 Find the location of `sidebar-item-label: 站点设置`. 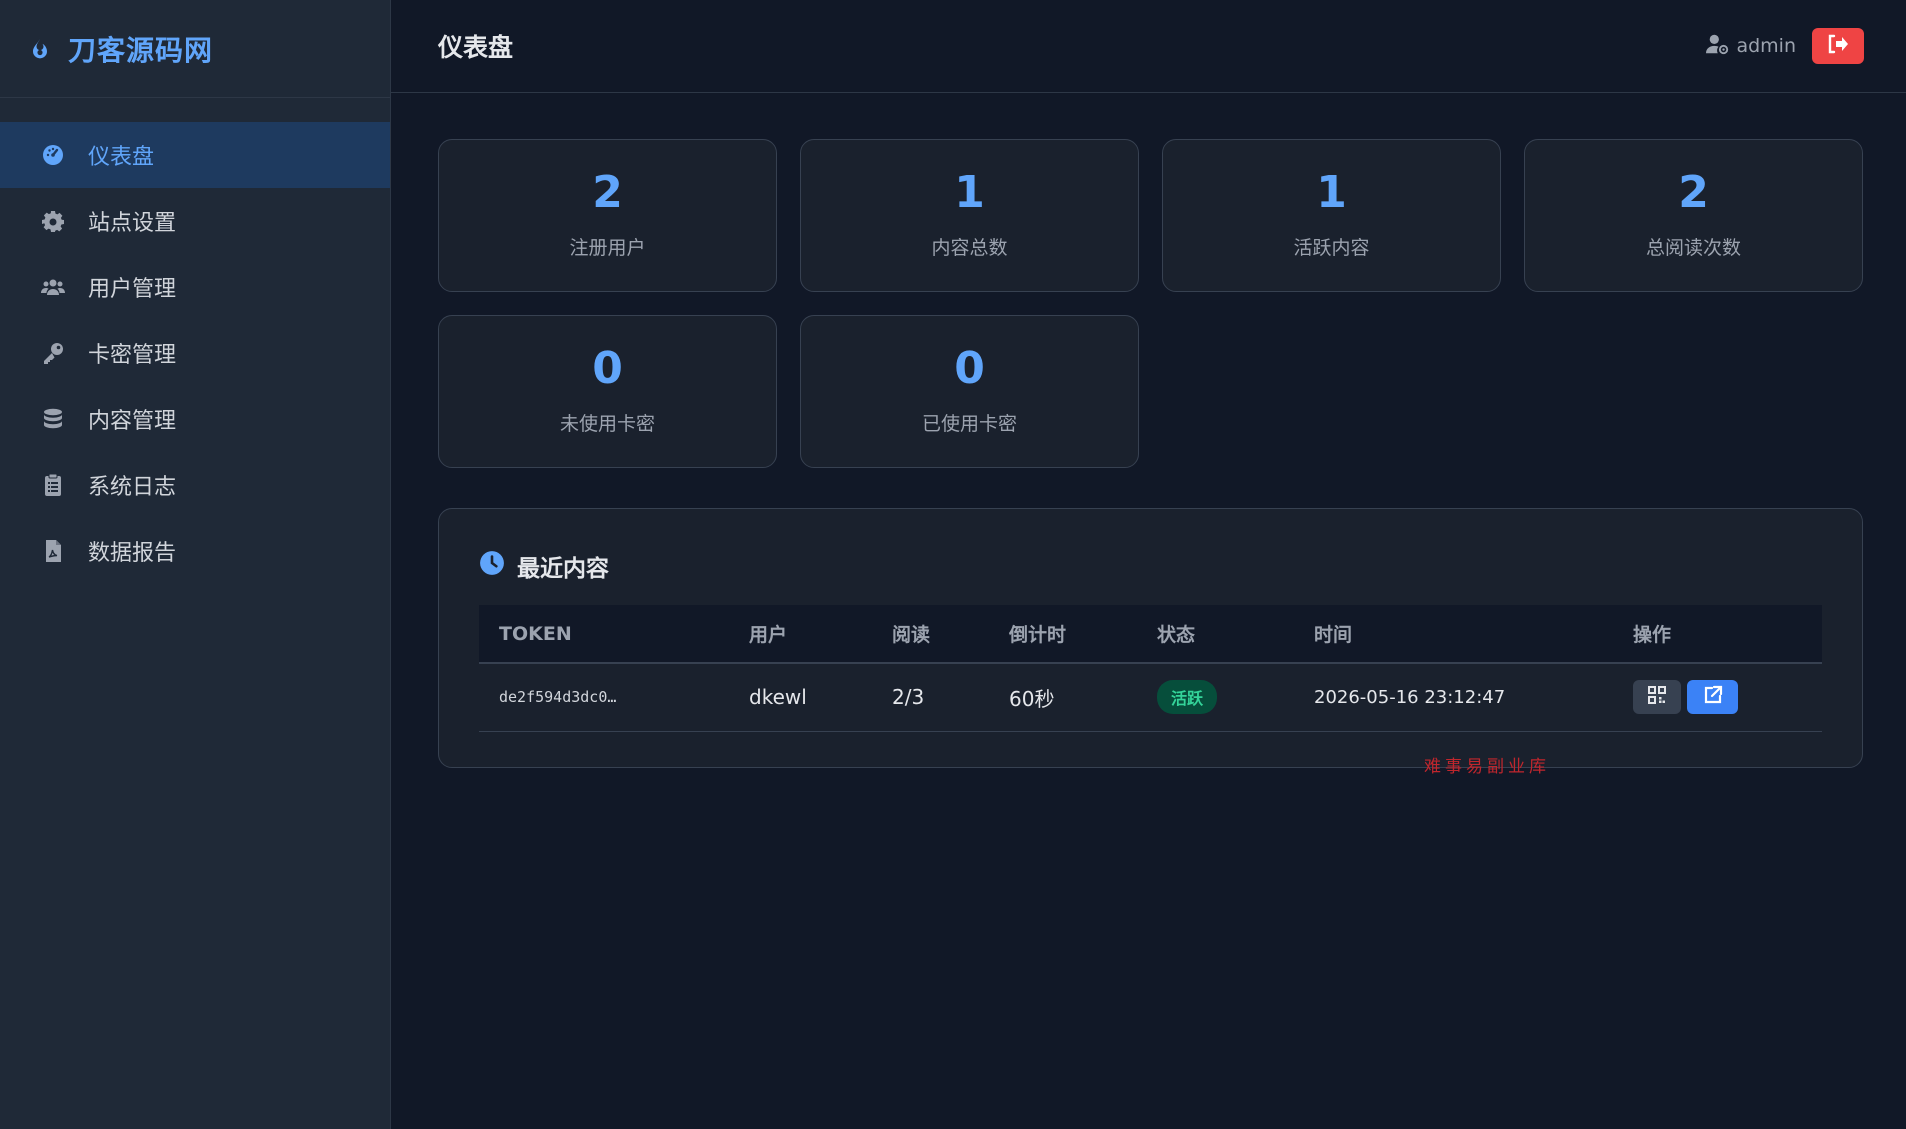

sidebar-item-label: 站点设置 is located at coordinates (132, 223).